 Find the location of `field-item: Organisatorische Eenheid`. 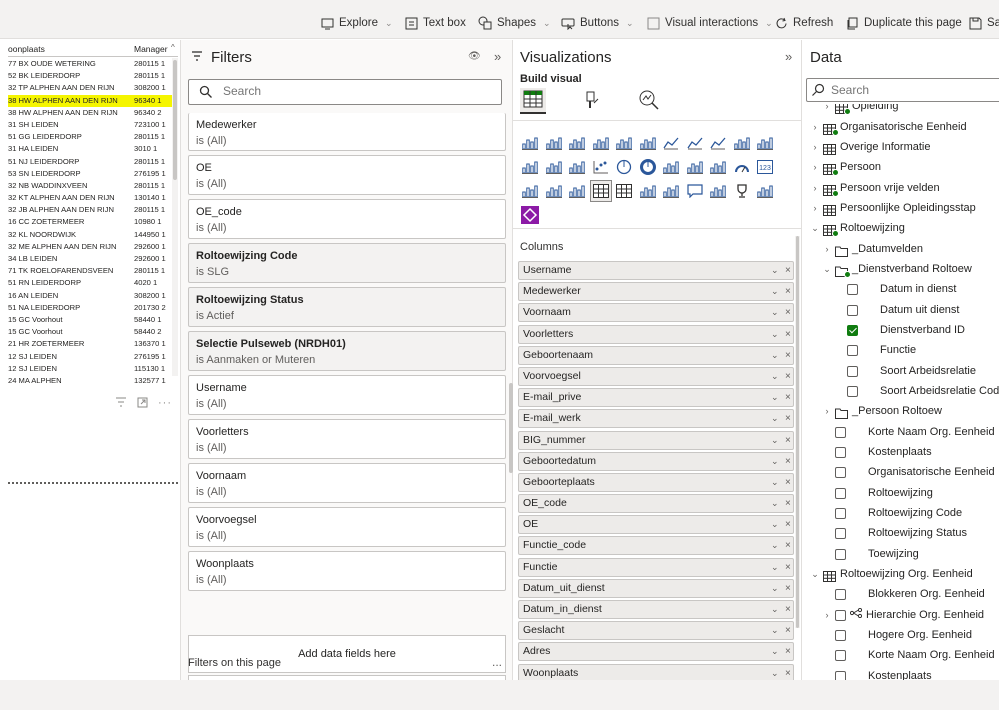

field-item: Organisatorische Eenheid is located at coordinates (915, 472).